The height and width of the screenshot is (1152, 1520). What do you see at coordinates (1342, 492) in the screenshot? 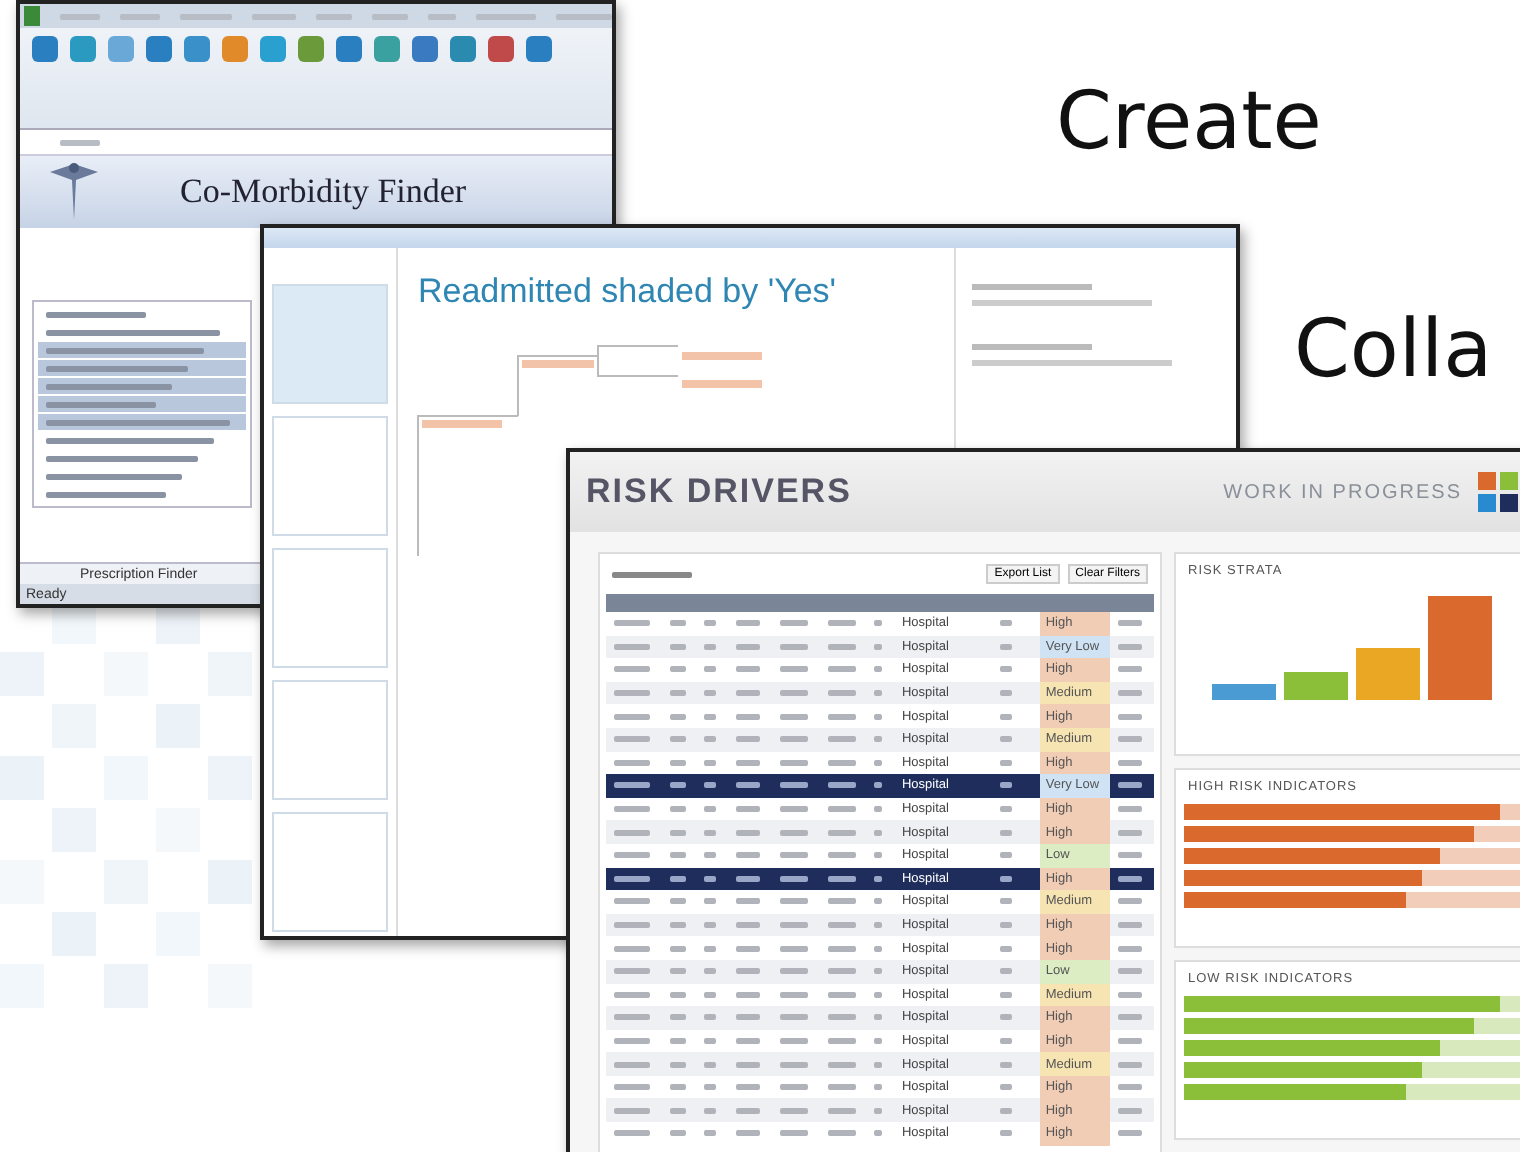
I see `banner-text: WORK IN PROGRESS` at bounding box center [1342, 492].